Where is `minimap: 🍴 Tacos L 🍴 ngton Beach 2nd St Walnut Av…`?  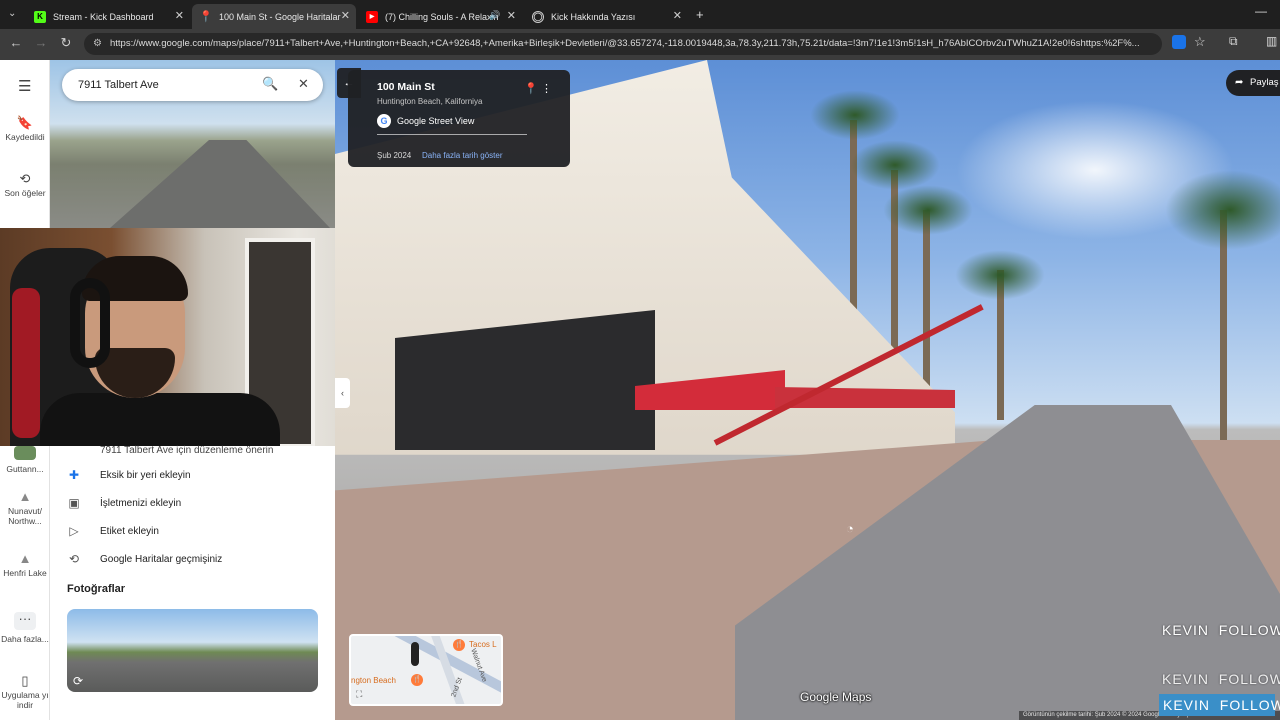
minimap: 🍴 Tacos L 🍴 ngton Beach 2nd St Walnut Av… is located at coordinates (426, 670).